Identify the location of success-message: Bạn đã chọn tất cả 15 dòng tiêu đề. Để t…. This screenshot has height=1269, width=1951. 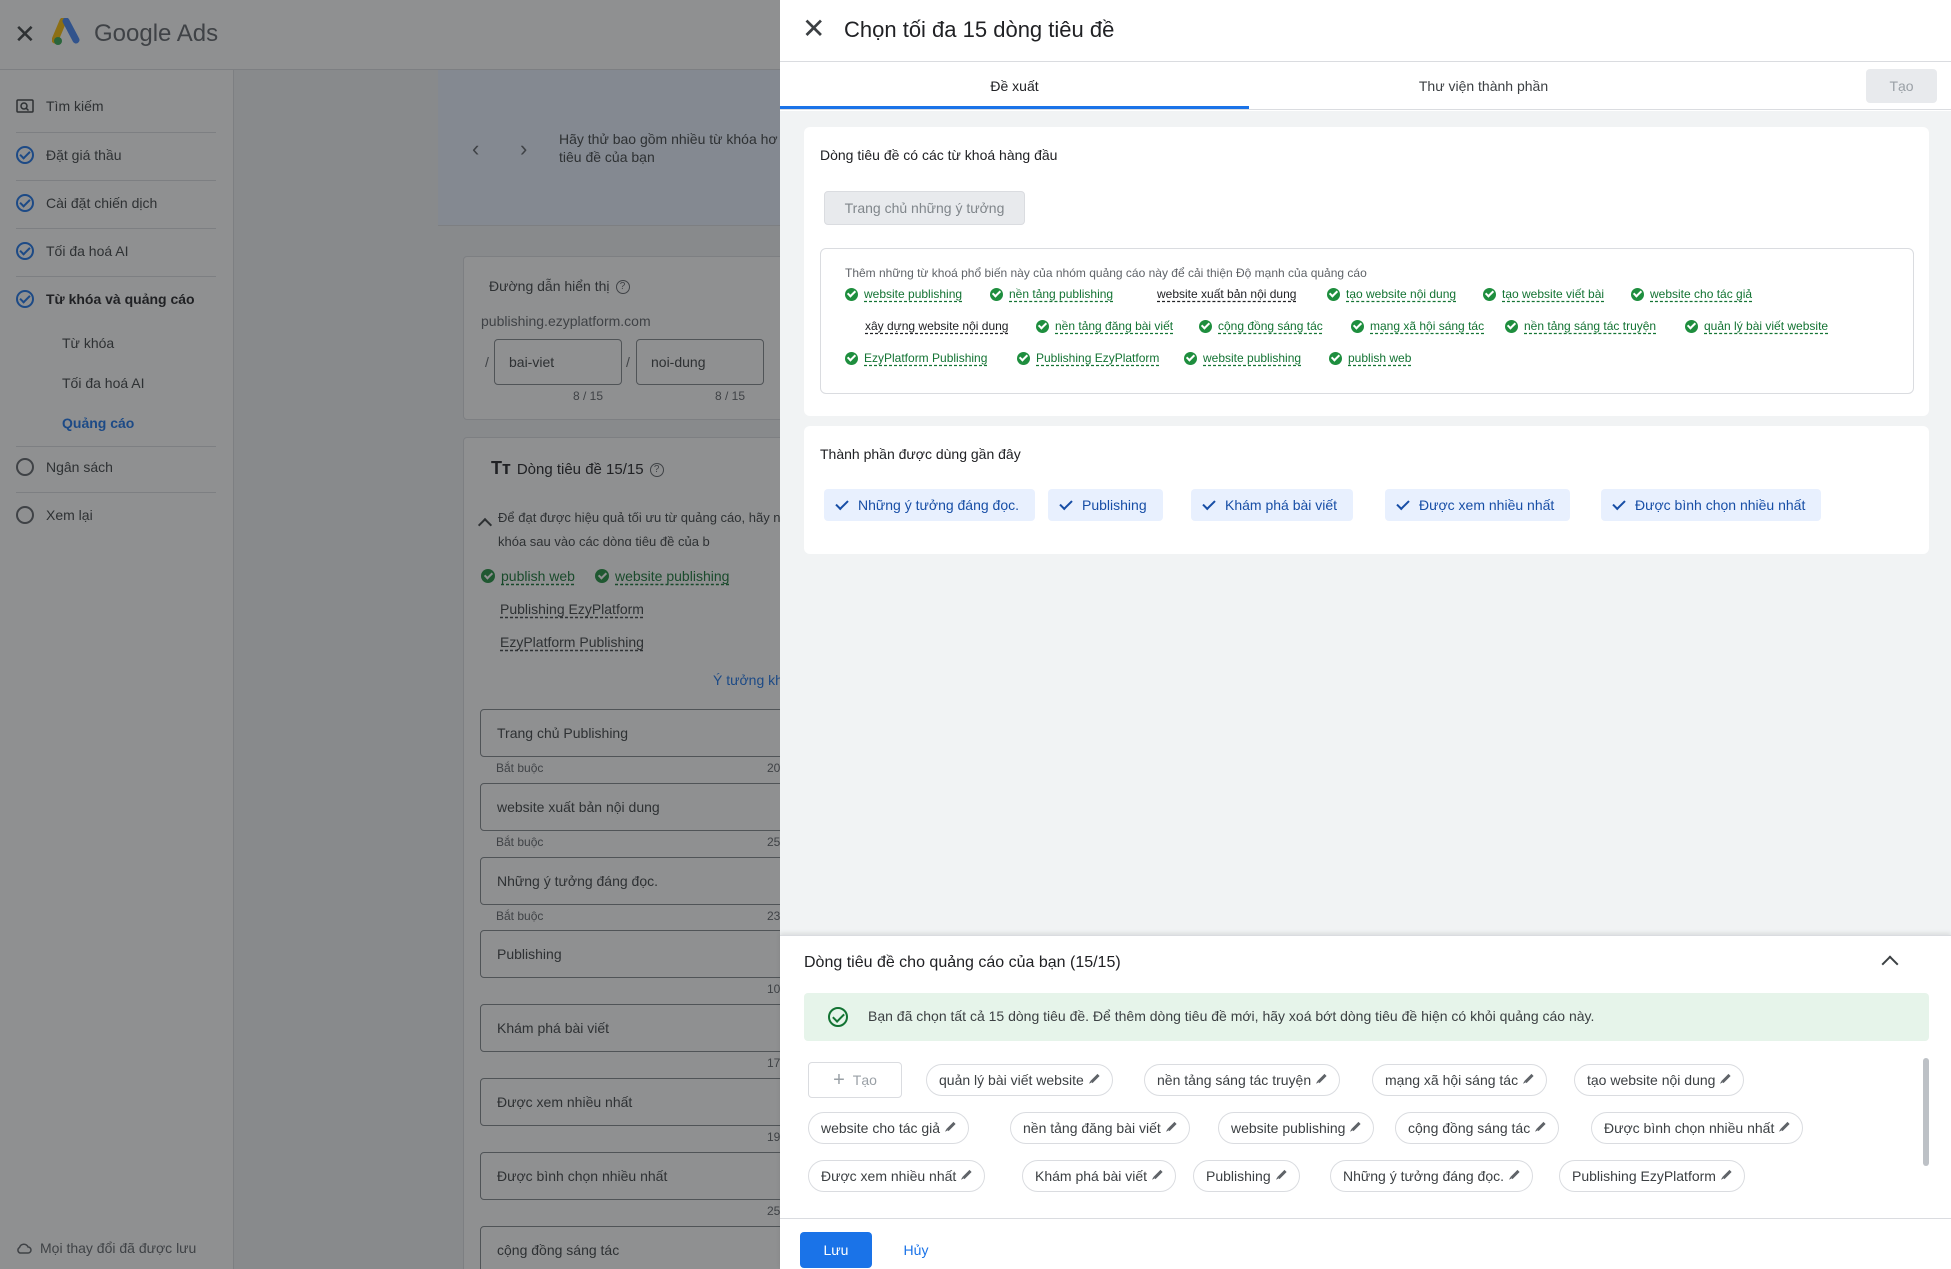
(1231, 1016).